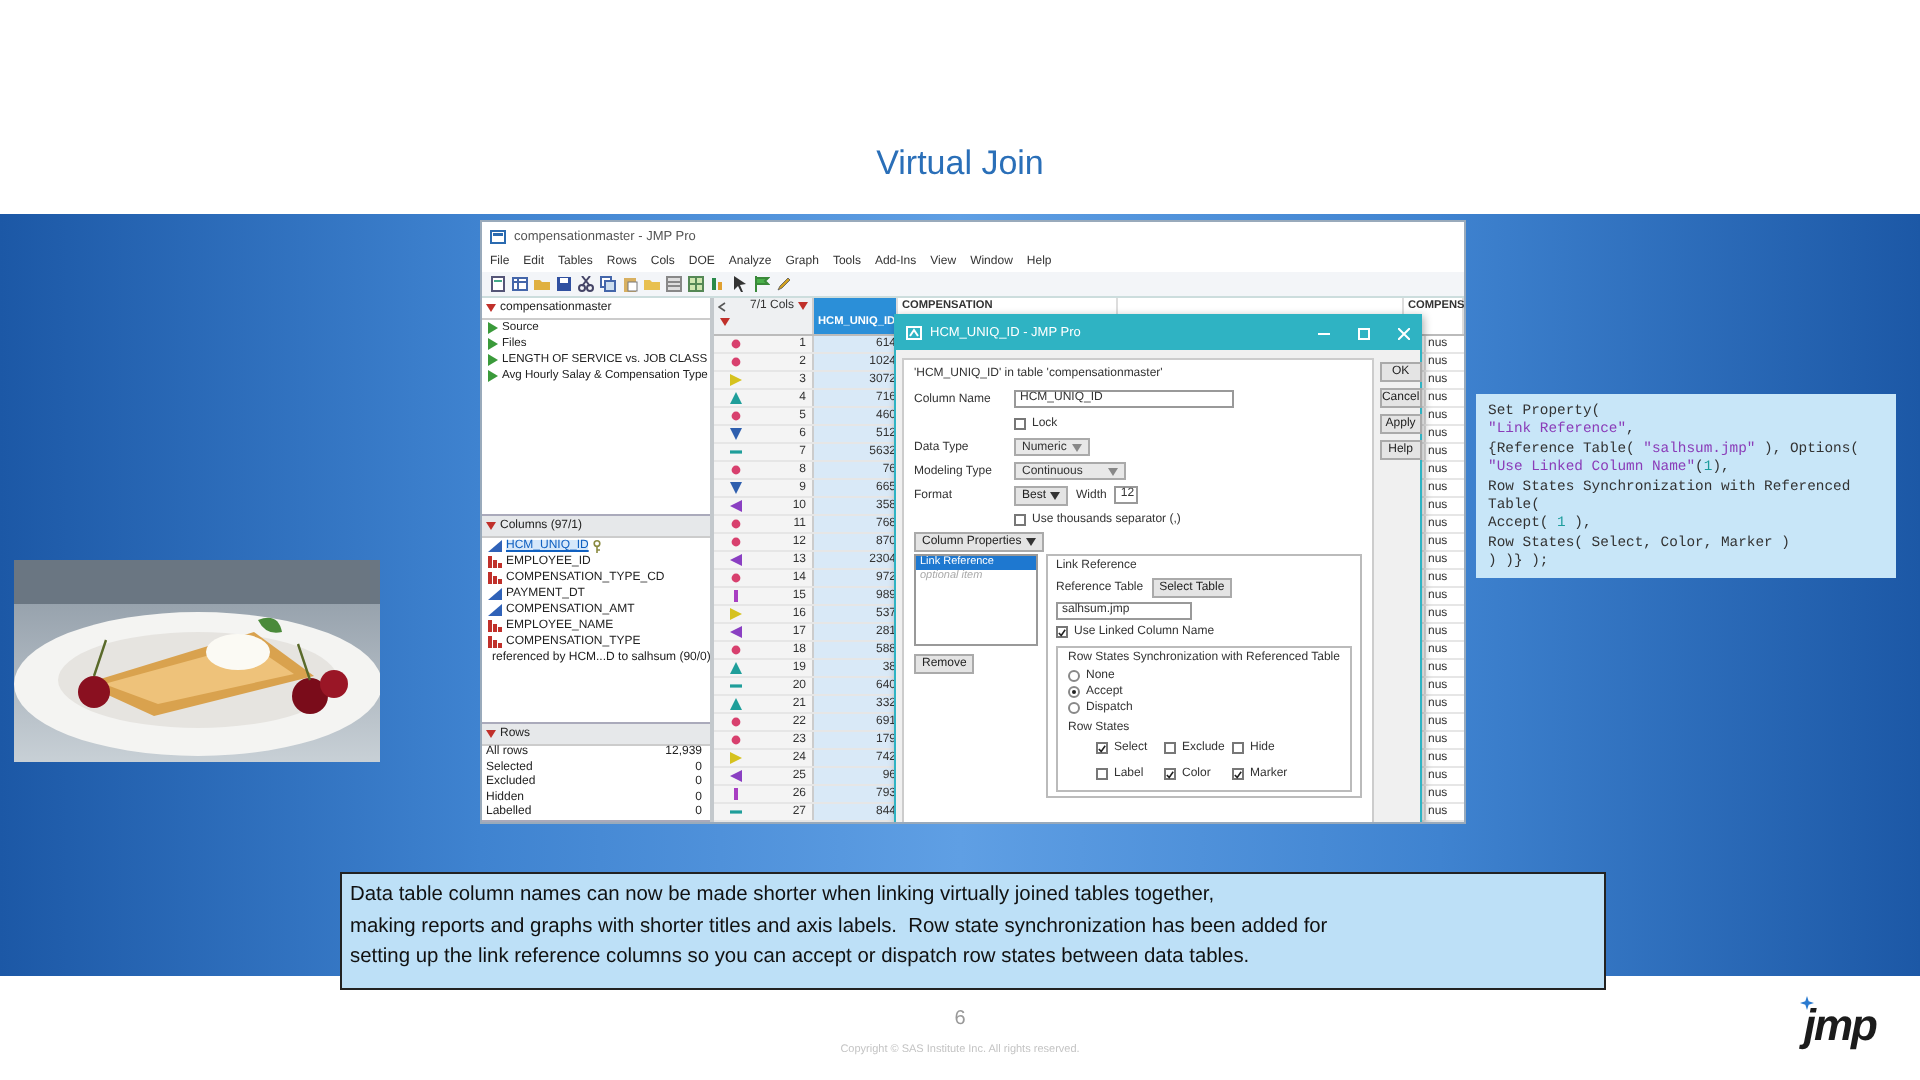  Describe the element at coordinates (960, 164) in the screenshot. I see `slide-title: Virtual Join` at that location.